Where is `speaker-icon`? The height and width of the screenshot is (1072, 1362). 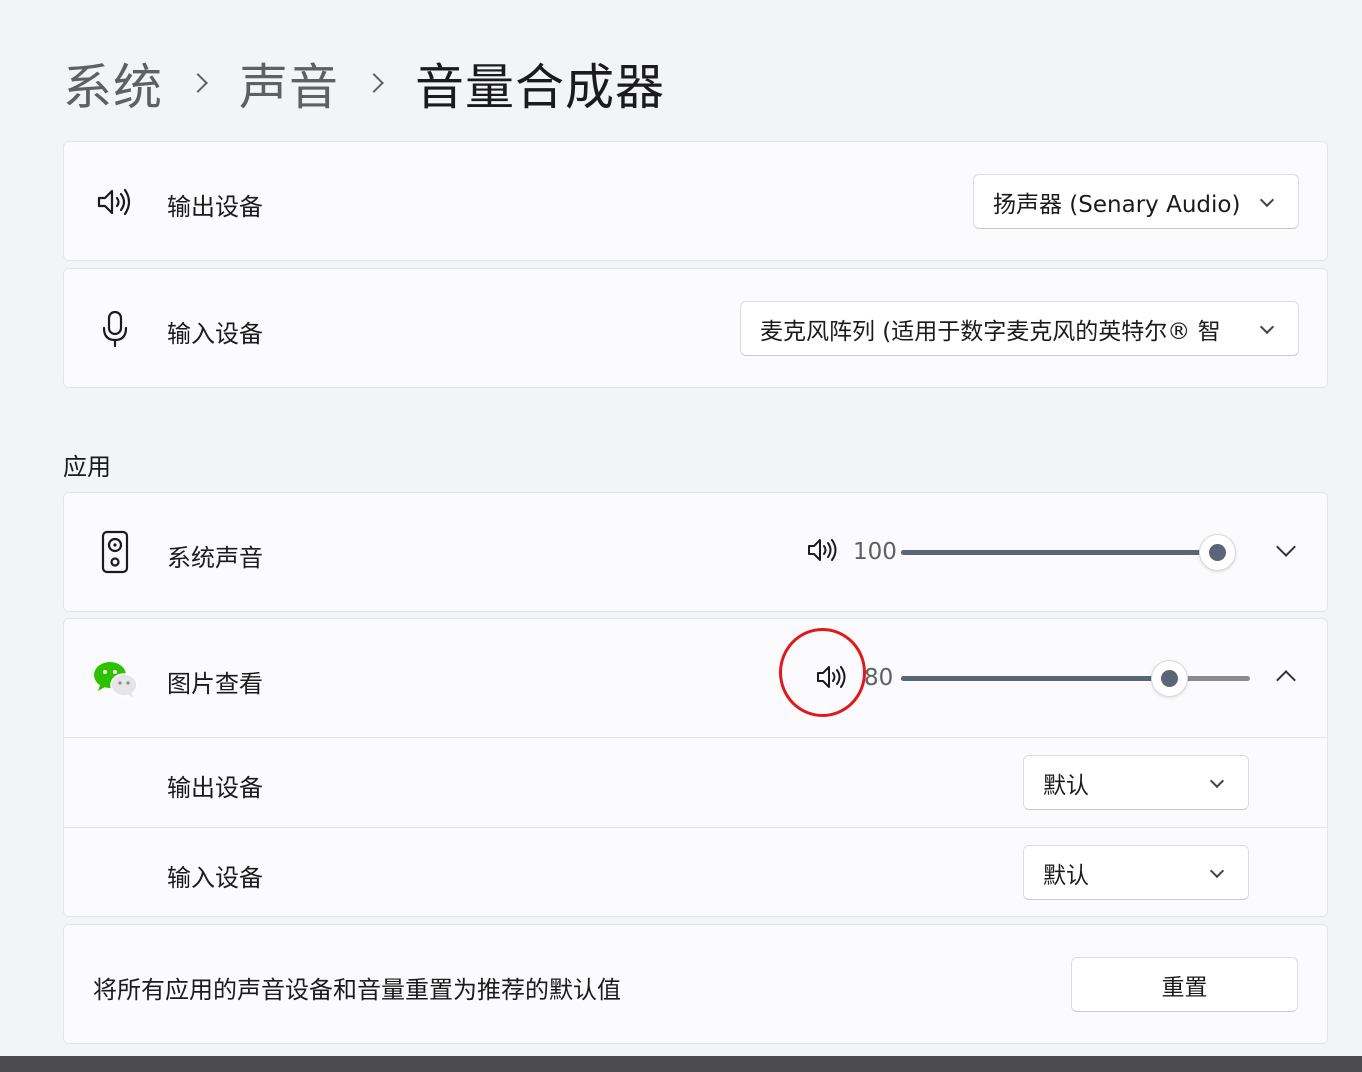 speaker-icon is located at coordinates (115, 202).